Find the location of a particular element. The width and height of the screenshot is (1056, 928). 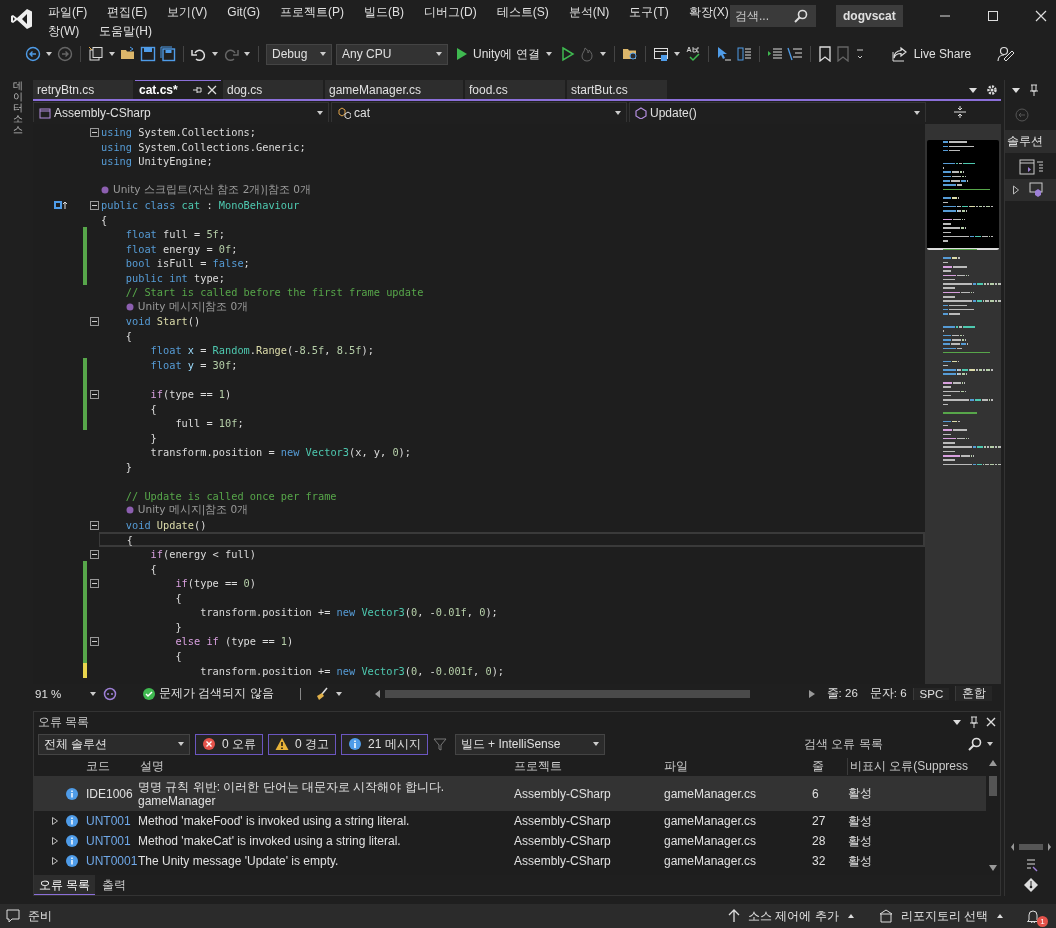

zoom-dropdown: 91 % is located at coordinates (65, 693).